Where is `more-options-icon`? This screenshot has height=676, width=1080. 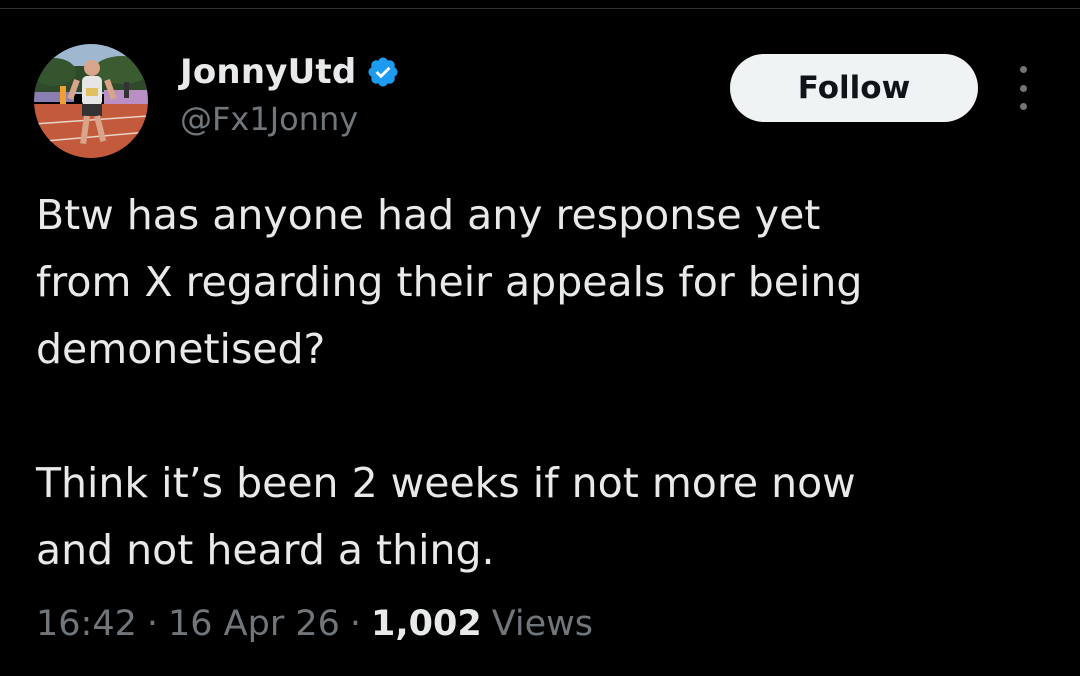
more-options-icon is located at coordinates (1023, 88).